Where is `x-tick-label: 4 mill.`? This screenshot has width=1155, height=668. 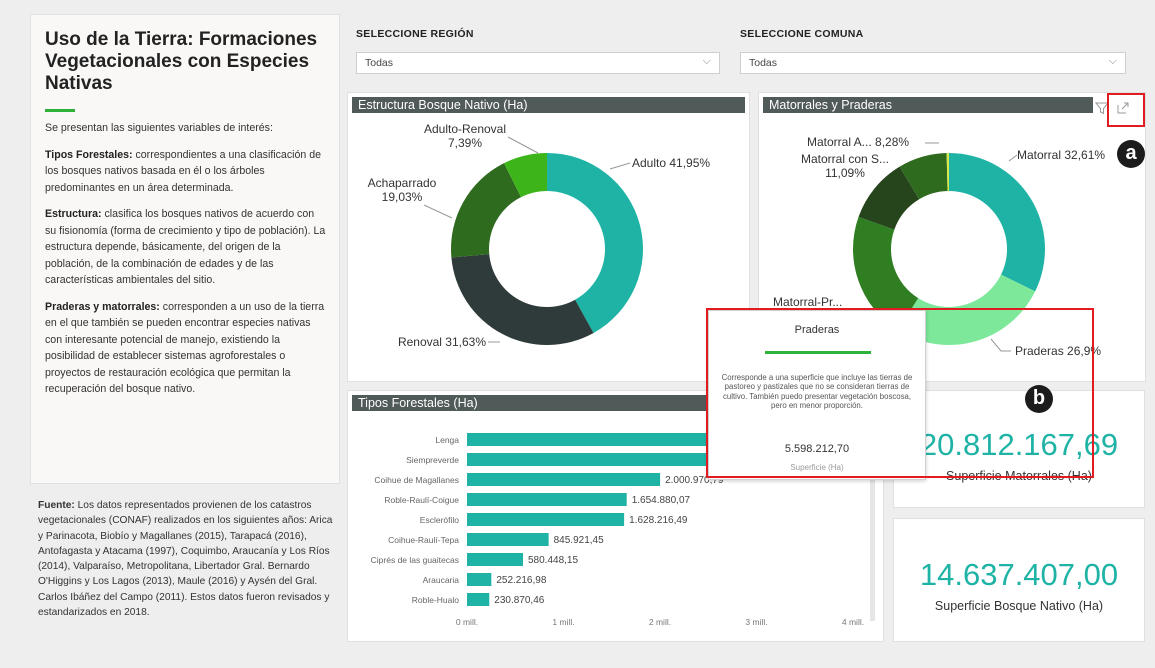 x-tick-label: 4 mill. is located at coordinates (853, 622).